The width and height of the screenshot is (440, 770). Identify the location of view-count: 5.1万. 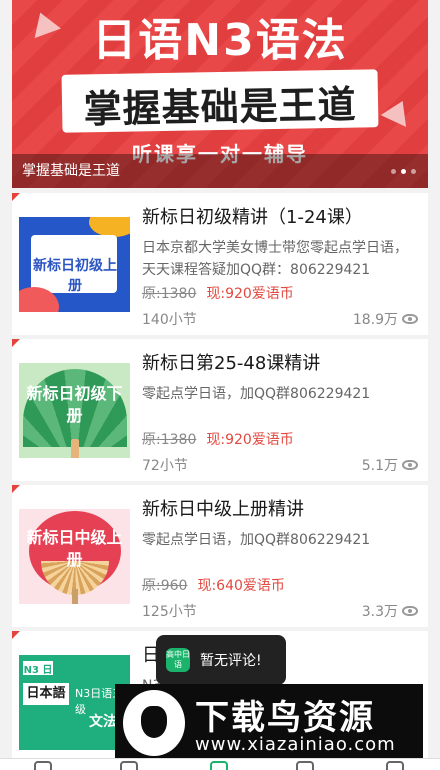
(390, 465).